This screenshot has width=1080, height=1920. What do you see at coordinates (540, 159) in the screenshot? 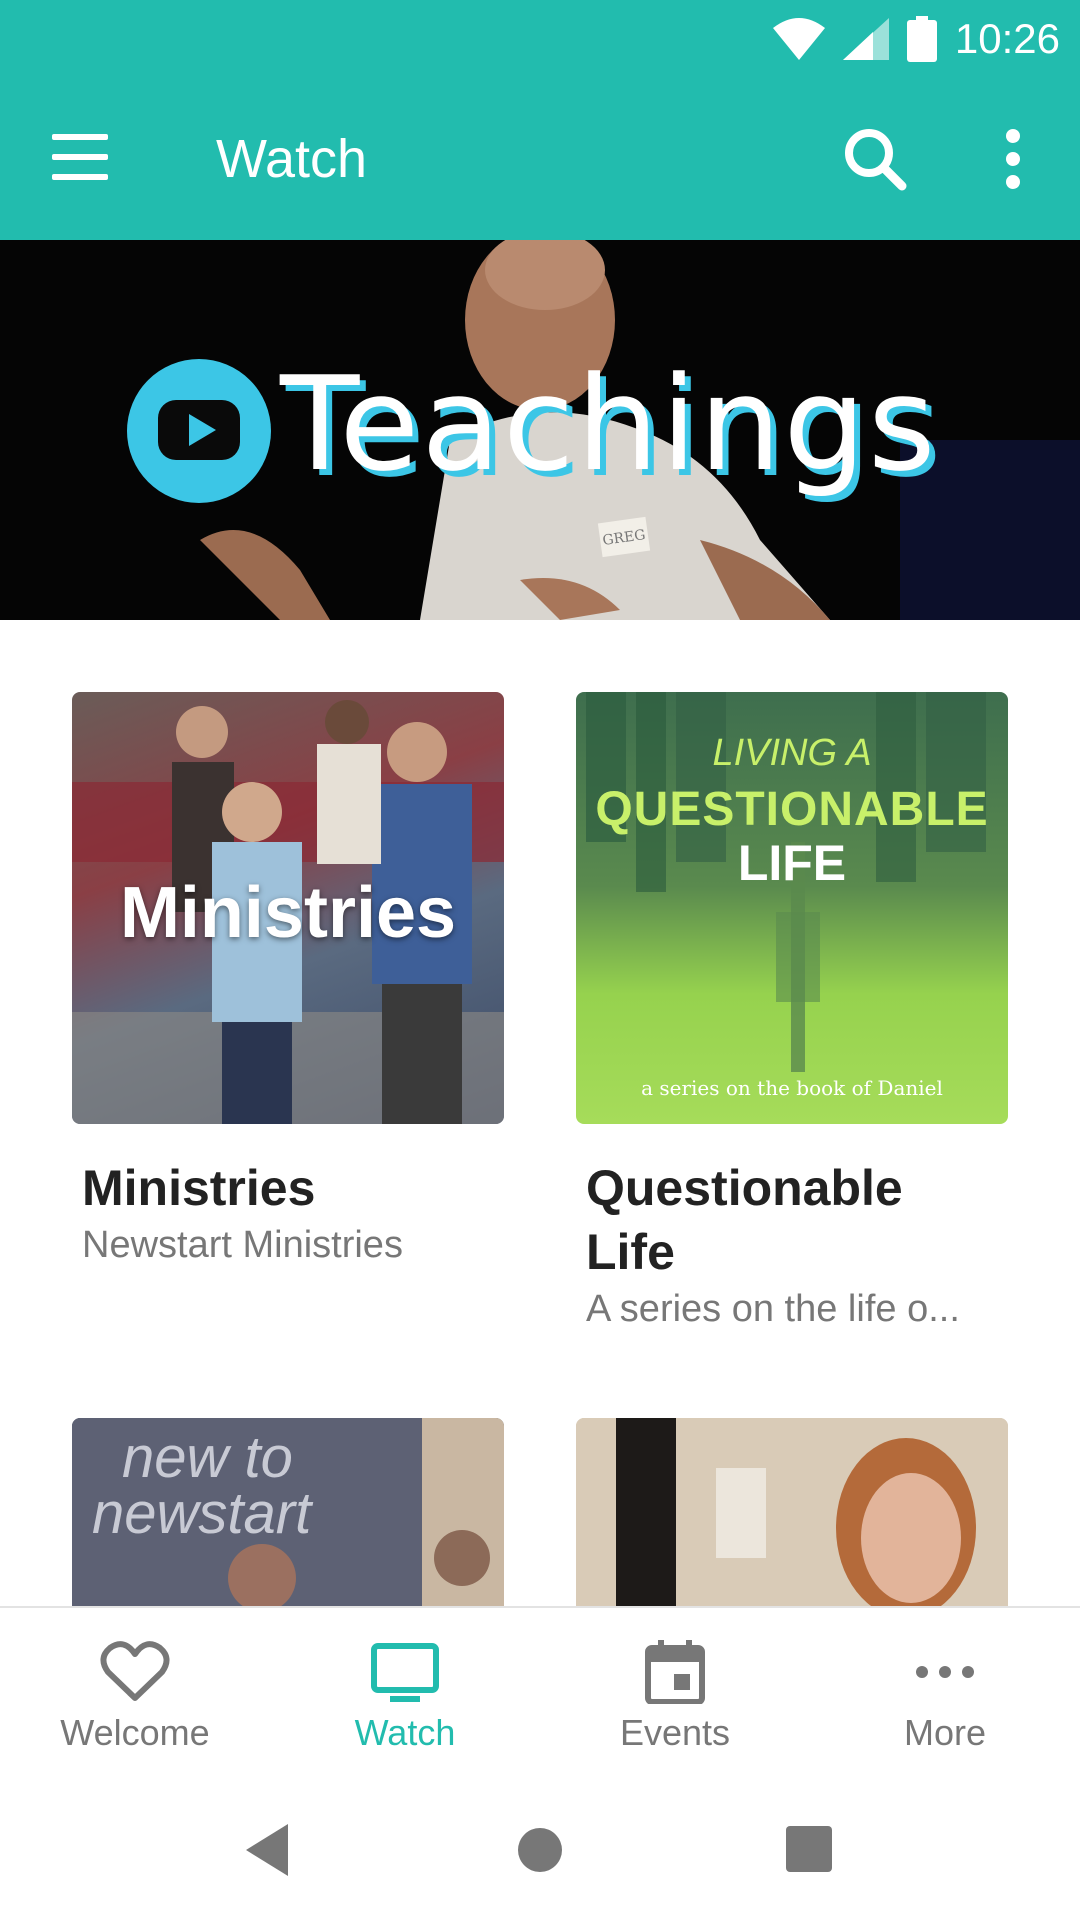
I see `app-bar: Watch` at bounding box center [540, 159].